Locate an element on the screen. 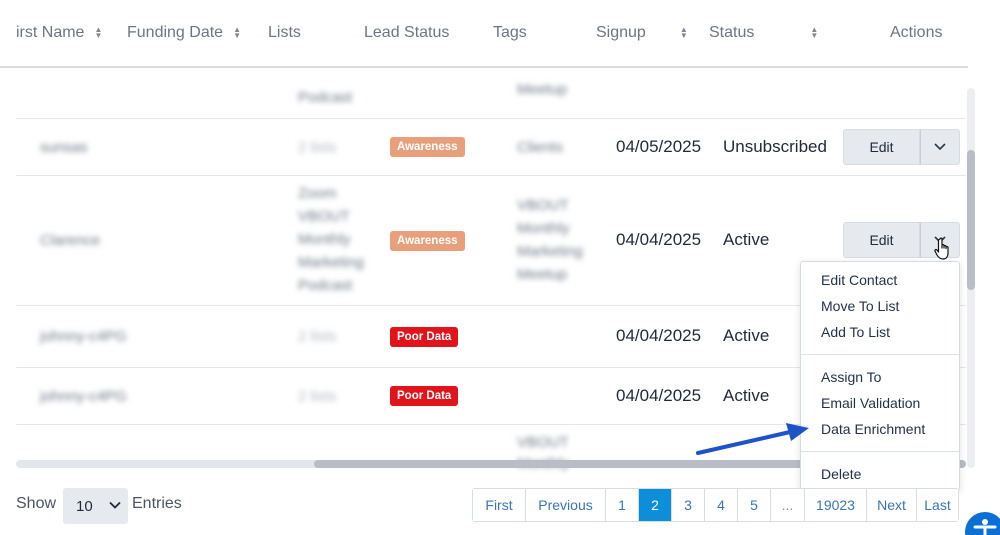 Image resolution: width=1000 pixels, height=535 pixels. entries-label: Entries is located at coordinates (157, 503).